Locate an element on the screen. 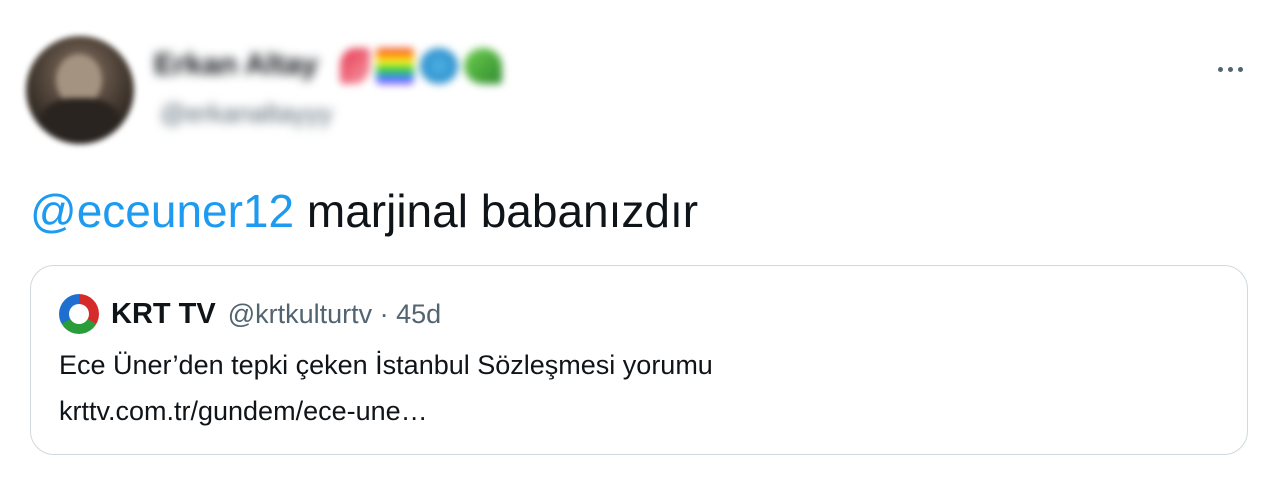 This screenshot has width=1280, height=493. tweet-body: marjinal babanızdır is located at coordinates (496, 211).